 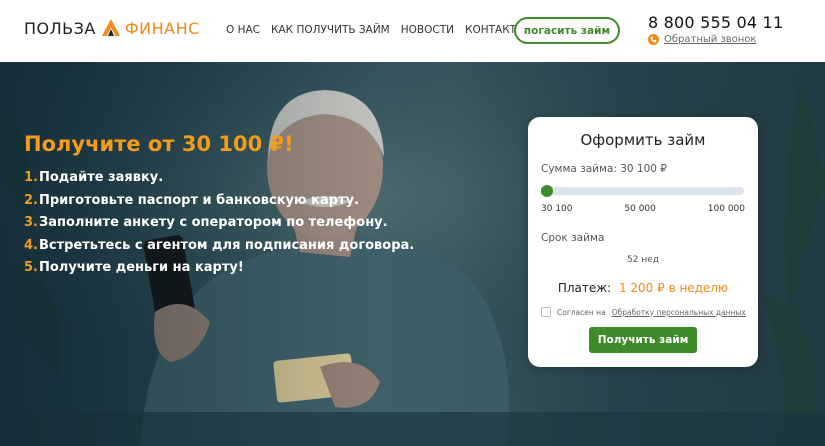 What do you see at coordinates (141, 267) in the screenshot?
I see `step-text: Получите деньги на карту!` at bounding box center [141, 267].